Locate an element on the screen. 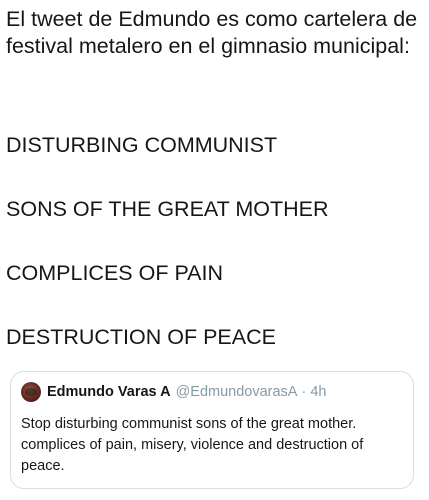 The image size is (429, 500). band-name-3: COMPLICES OF PAIN is located at coordinates (115, 273).